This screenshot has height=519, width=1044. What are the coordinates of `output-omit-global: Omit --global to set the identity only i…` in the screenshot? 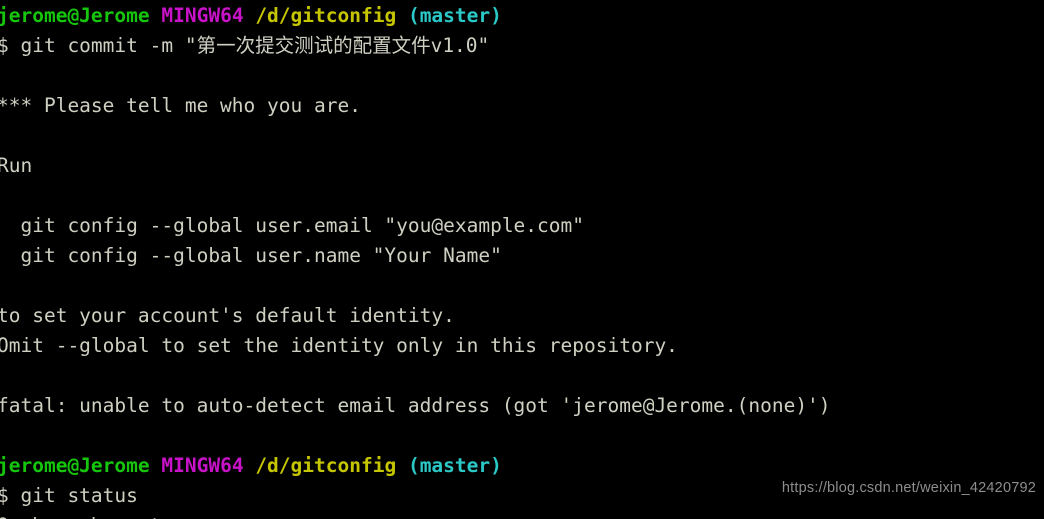 It's located at (339, 345).